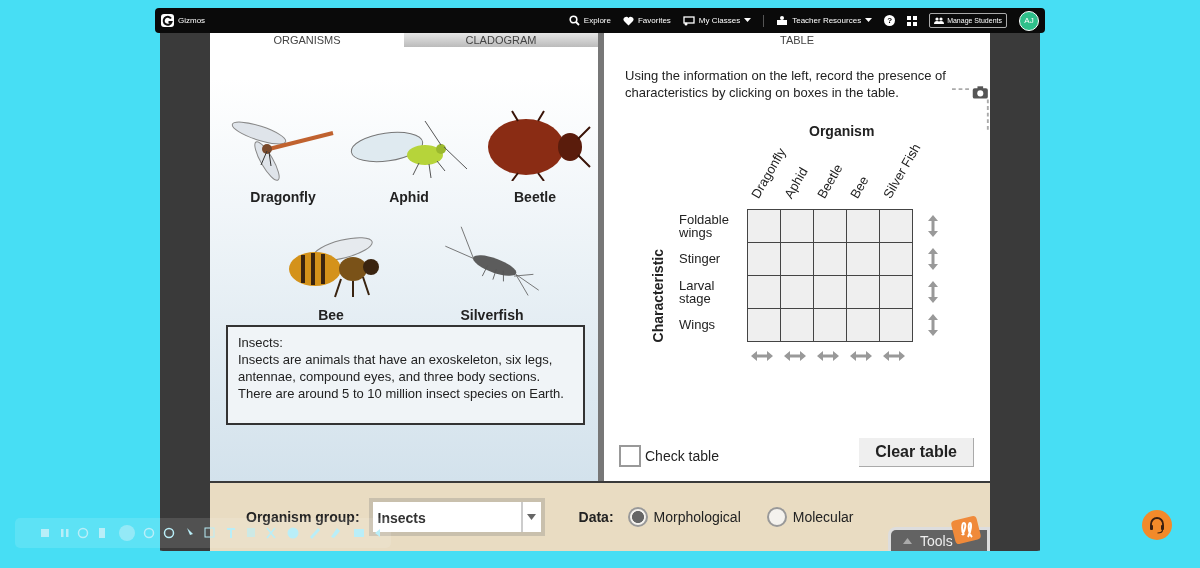 The width and height of the screenshot is (1200, 568). I want to click on row-label: Larval stage, so click(697, 291).